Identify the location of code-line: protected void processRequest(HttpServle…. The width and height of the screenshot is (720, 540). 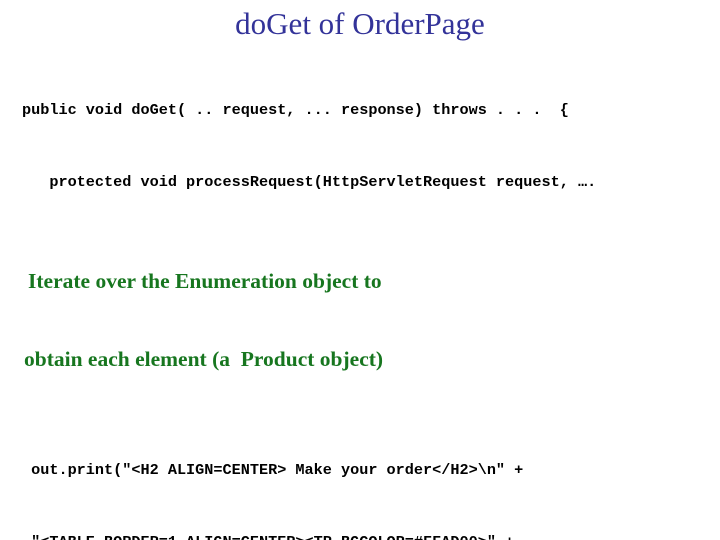
(309, 182).